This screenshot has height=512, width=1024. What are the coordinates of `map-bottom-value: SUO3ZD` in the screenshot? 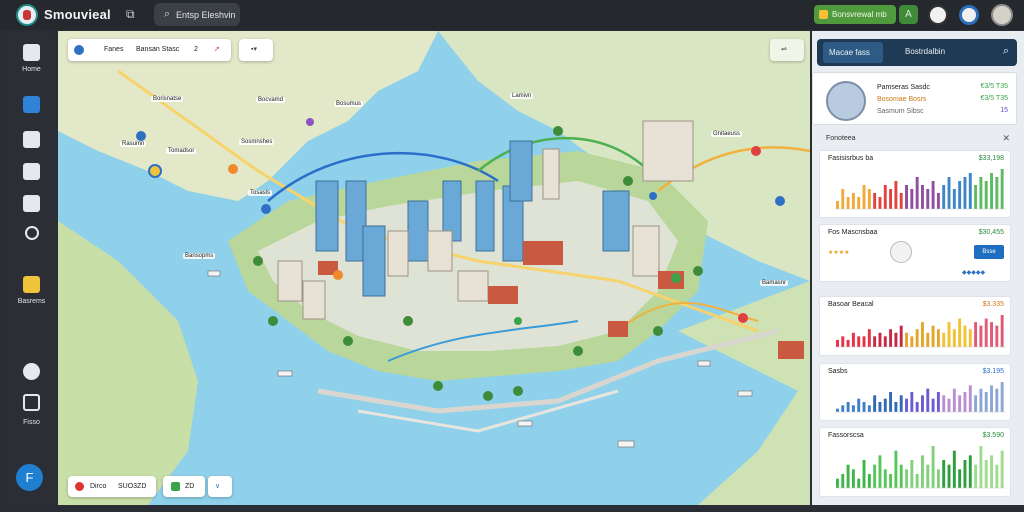 It's located at (132, 486).